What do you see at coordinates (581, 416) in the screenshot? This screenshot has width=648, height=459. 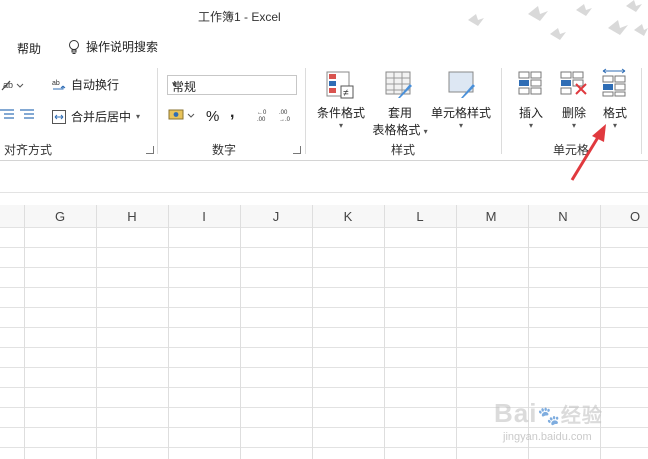 I see `watermark-brand2: 经验` at bounding box center [581, 416].